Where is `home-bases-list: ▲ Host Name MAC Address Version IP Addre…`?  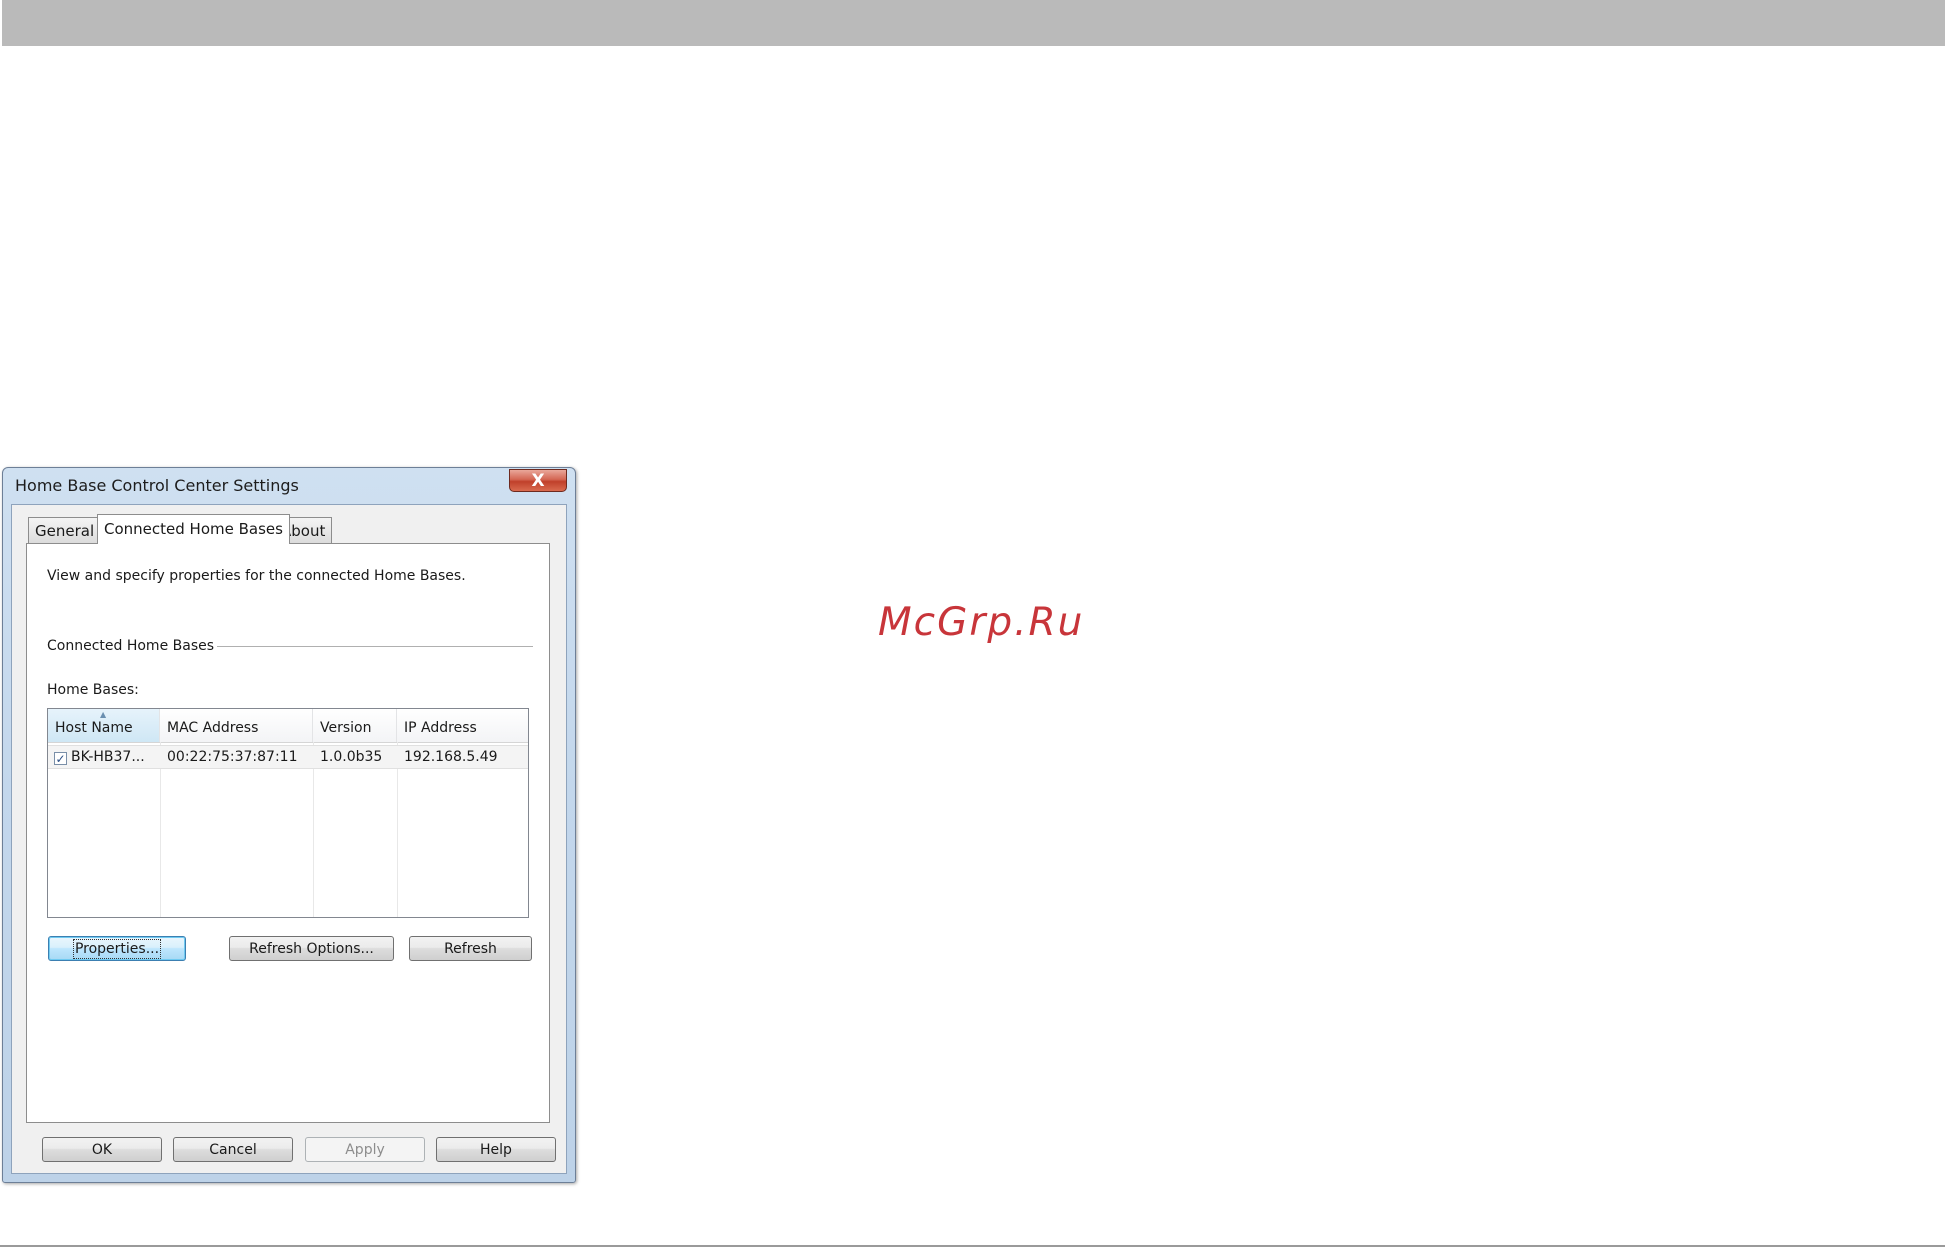
home-bases-list: ▲ Host Name MAC Address Version IP Addre… is located at coordinates (288, 813).